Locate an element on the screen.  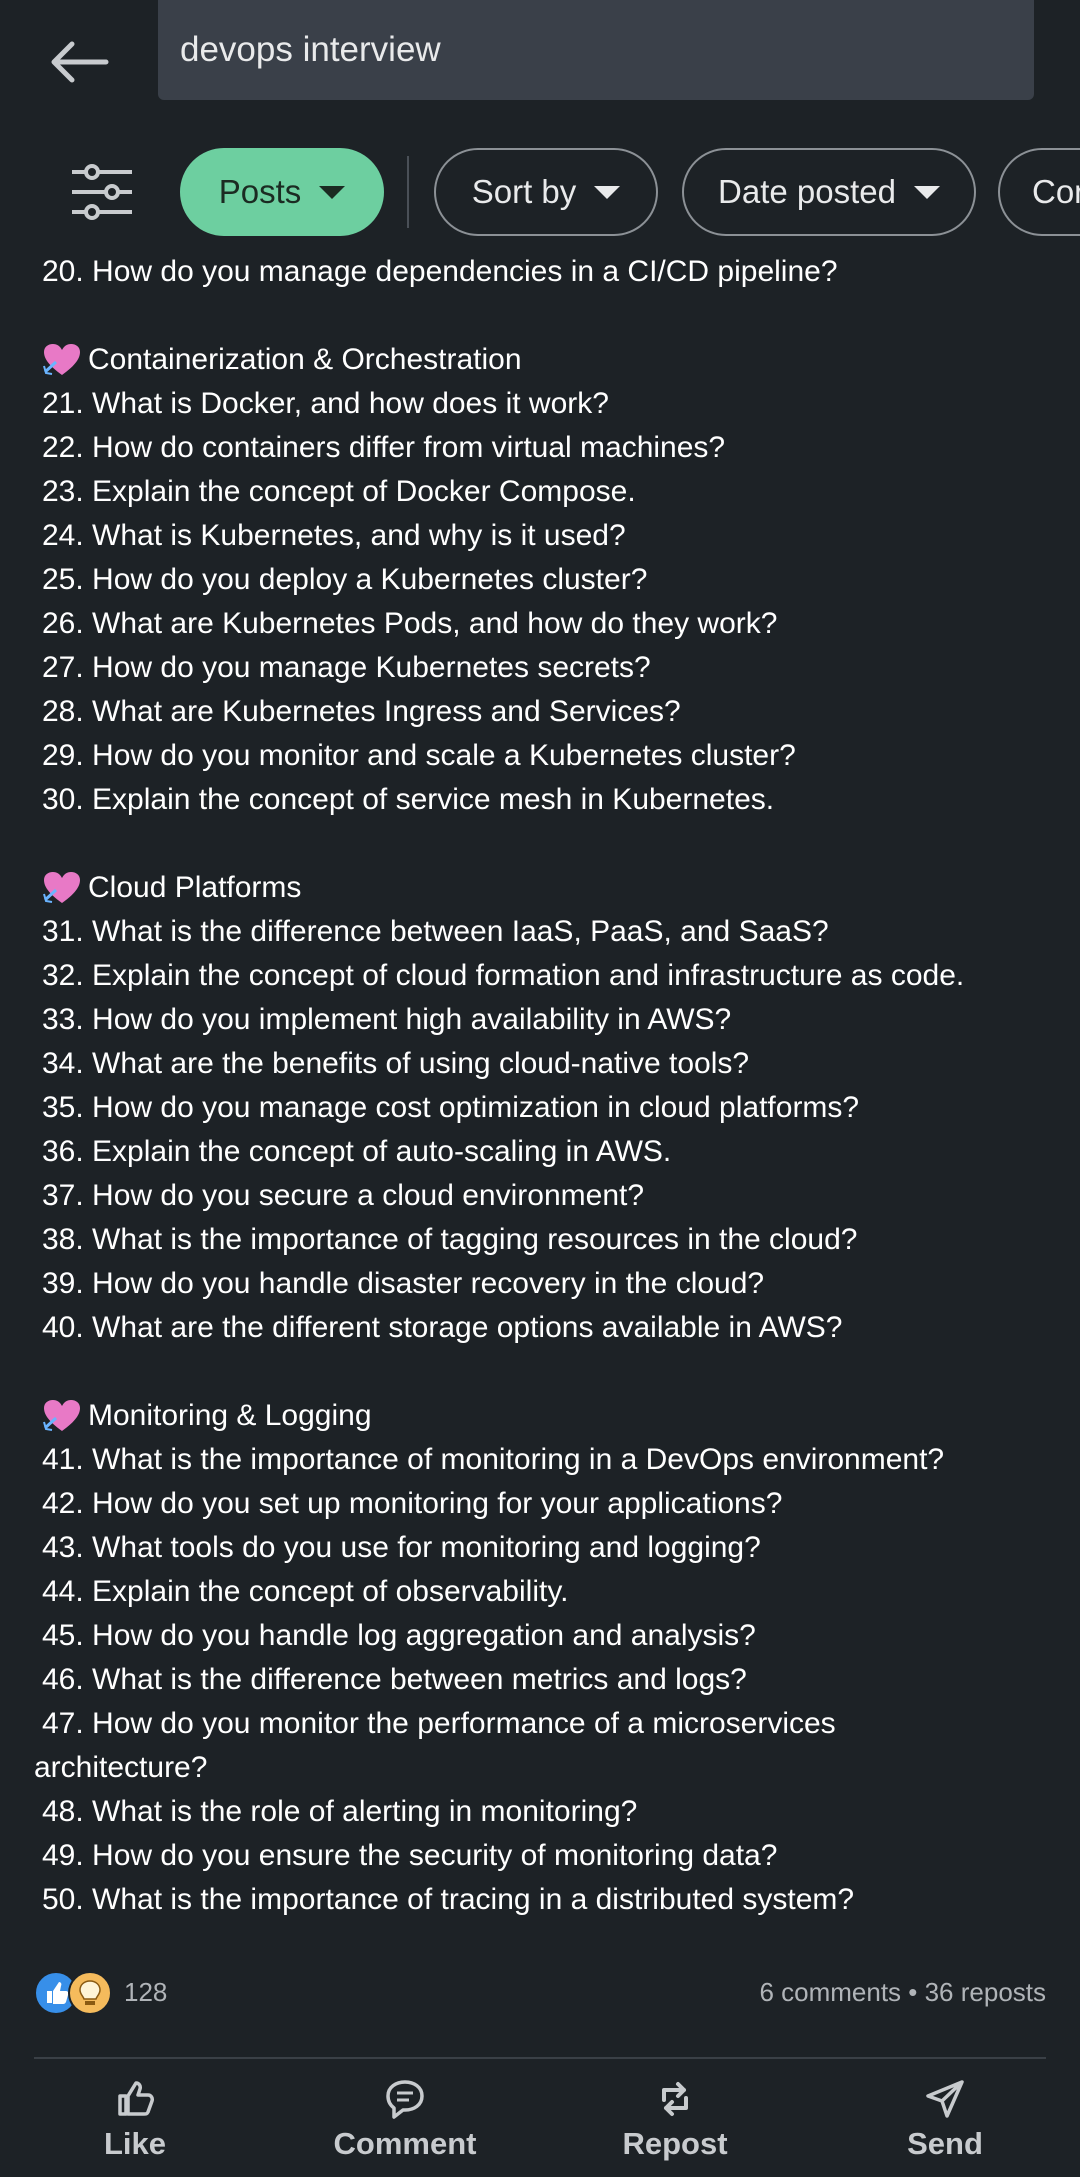
filter-chip-sort-by: Sort by is located at coordinates (546, 192).